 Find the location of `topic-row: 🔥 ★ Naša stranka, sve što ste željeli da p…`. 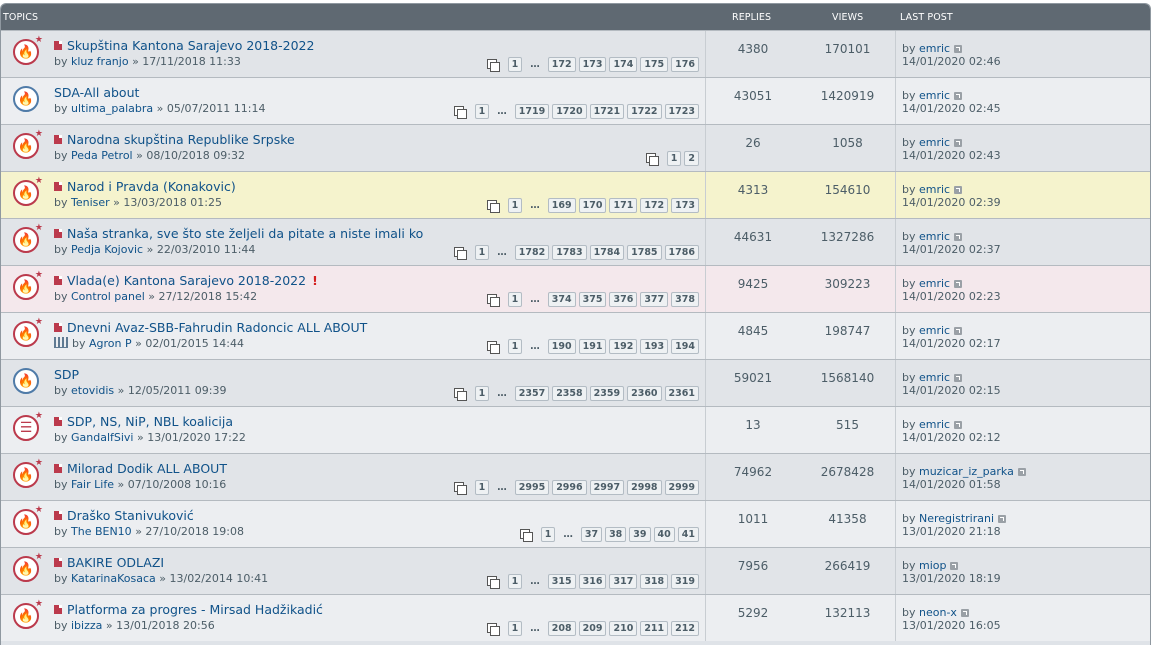

topic-row: 🔥 ★ Naša stranka, sve što ste željeli da p… is located at coordinates (575, 241).